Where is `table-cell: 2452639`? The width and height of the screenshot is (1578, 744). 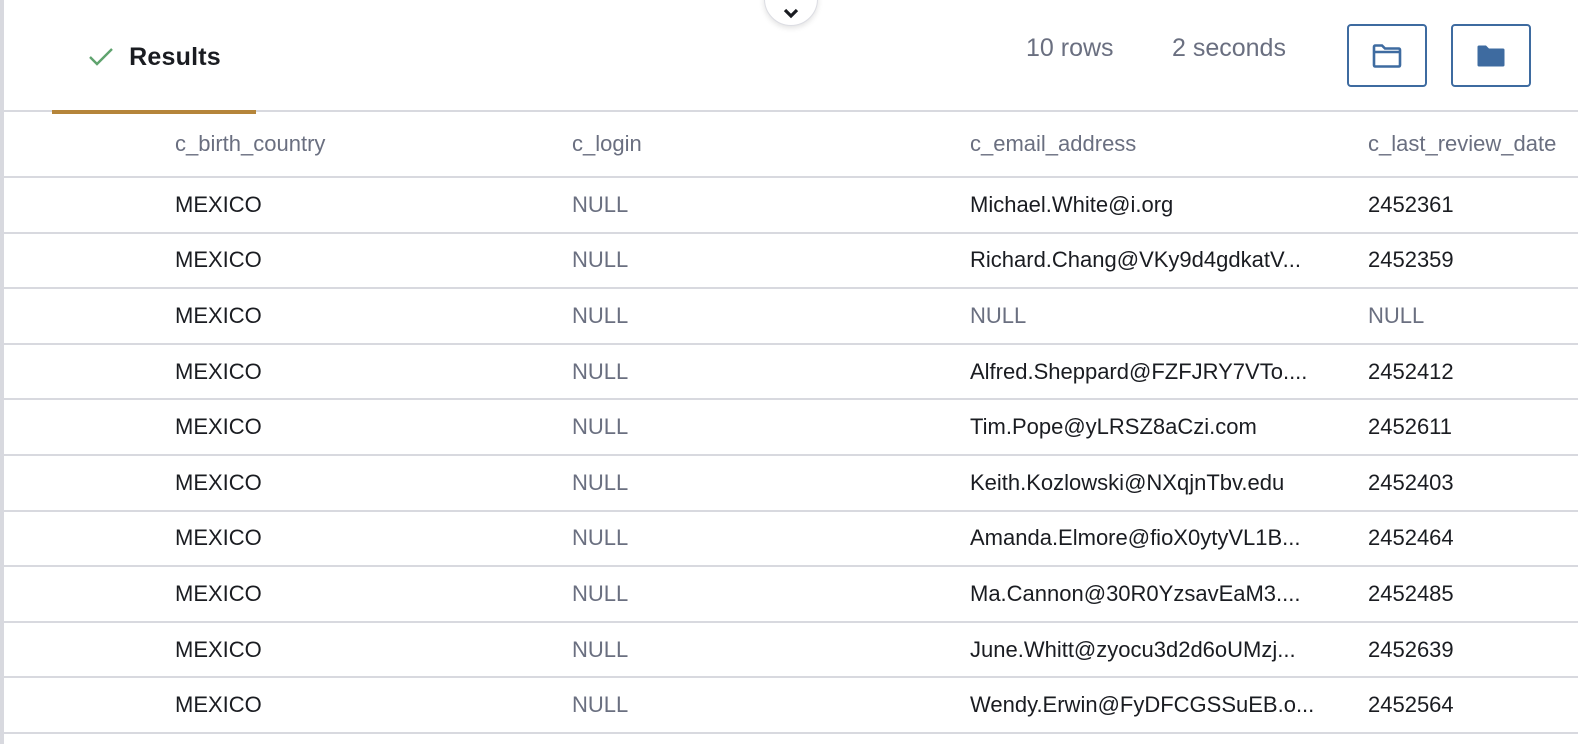
table-cell: 2452639 is located at coordinates (1411, 649).